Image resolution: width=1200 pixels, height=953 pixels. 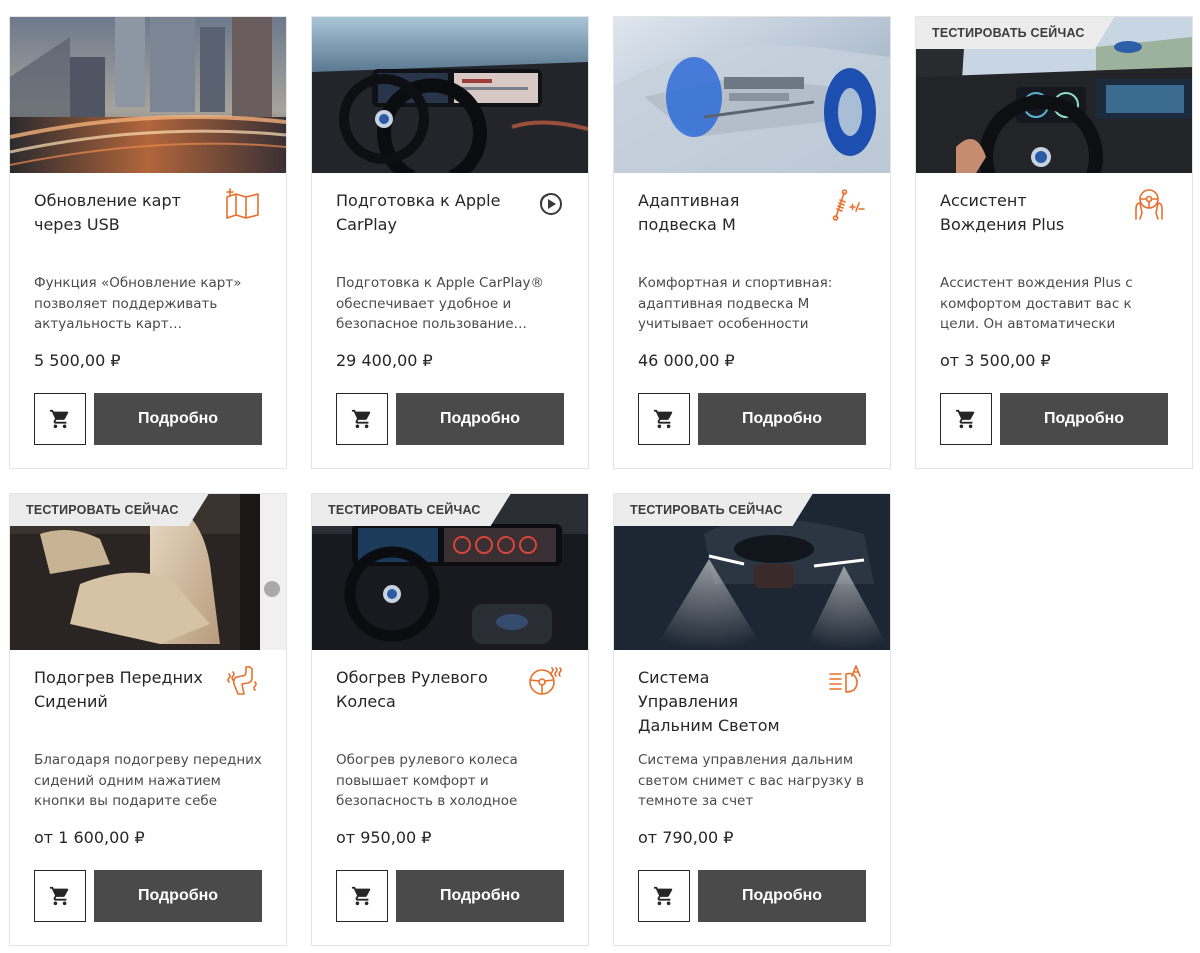 I want to click on product-title: Система Управления Дальним Светом, so click(x=709, y=701).